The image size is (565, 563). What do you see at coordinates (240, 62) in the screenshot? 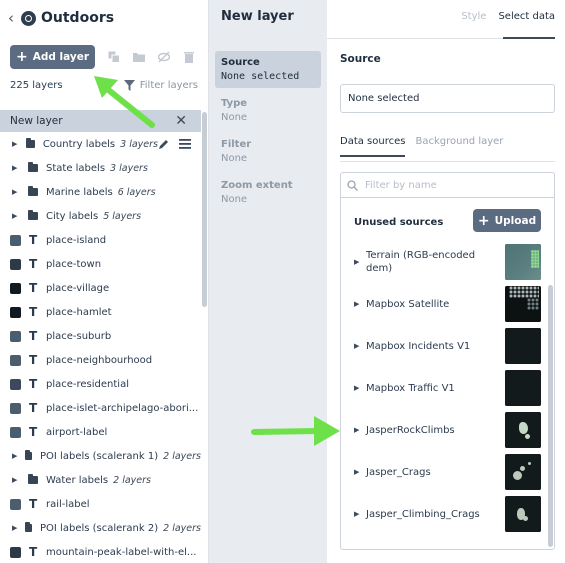
I see `tab-label: Source` at bounding box center [240, 62].